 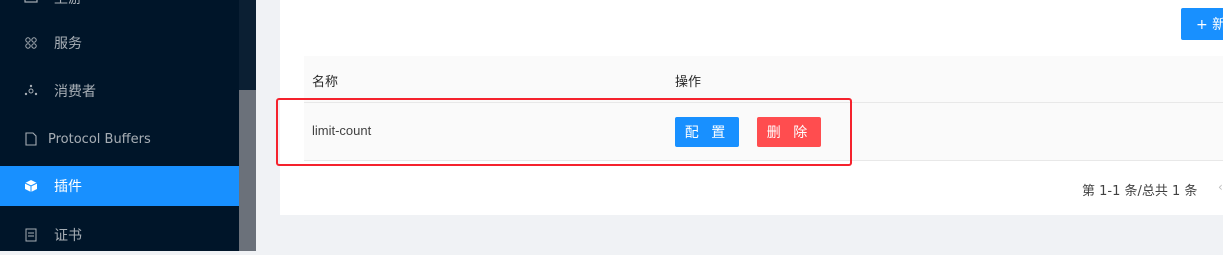 I want to click on sidebar-item-label: 证书, so click(x=68, y=236).